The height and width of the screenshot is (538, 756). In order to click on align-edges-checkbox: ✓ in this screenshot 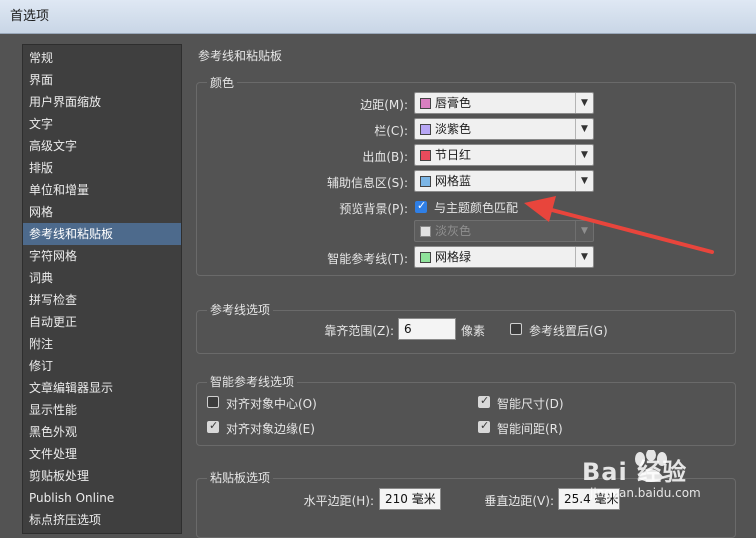, I will do `click(213, 426)`.